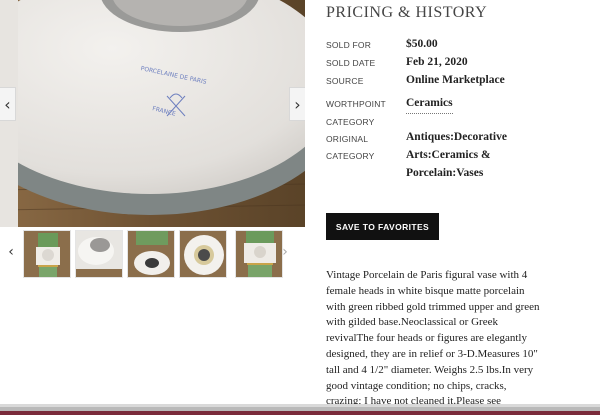  I want to click on original-category-value-line3: Porcelain:Vases, so click(445, 173).